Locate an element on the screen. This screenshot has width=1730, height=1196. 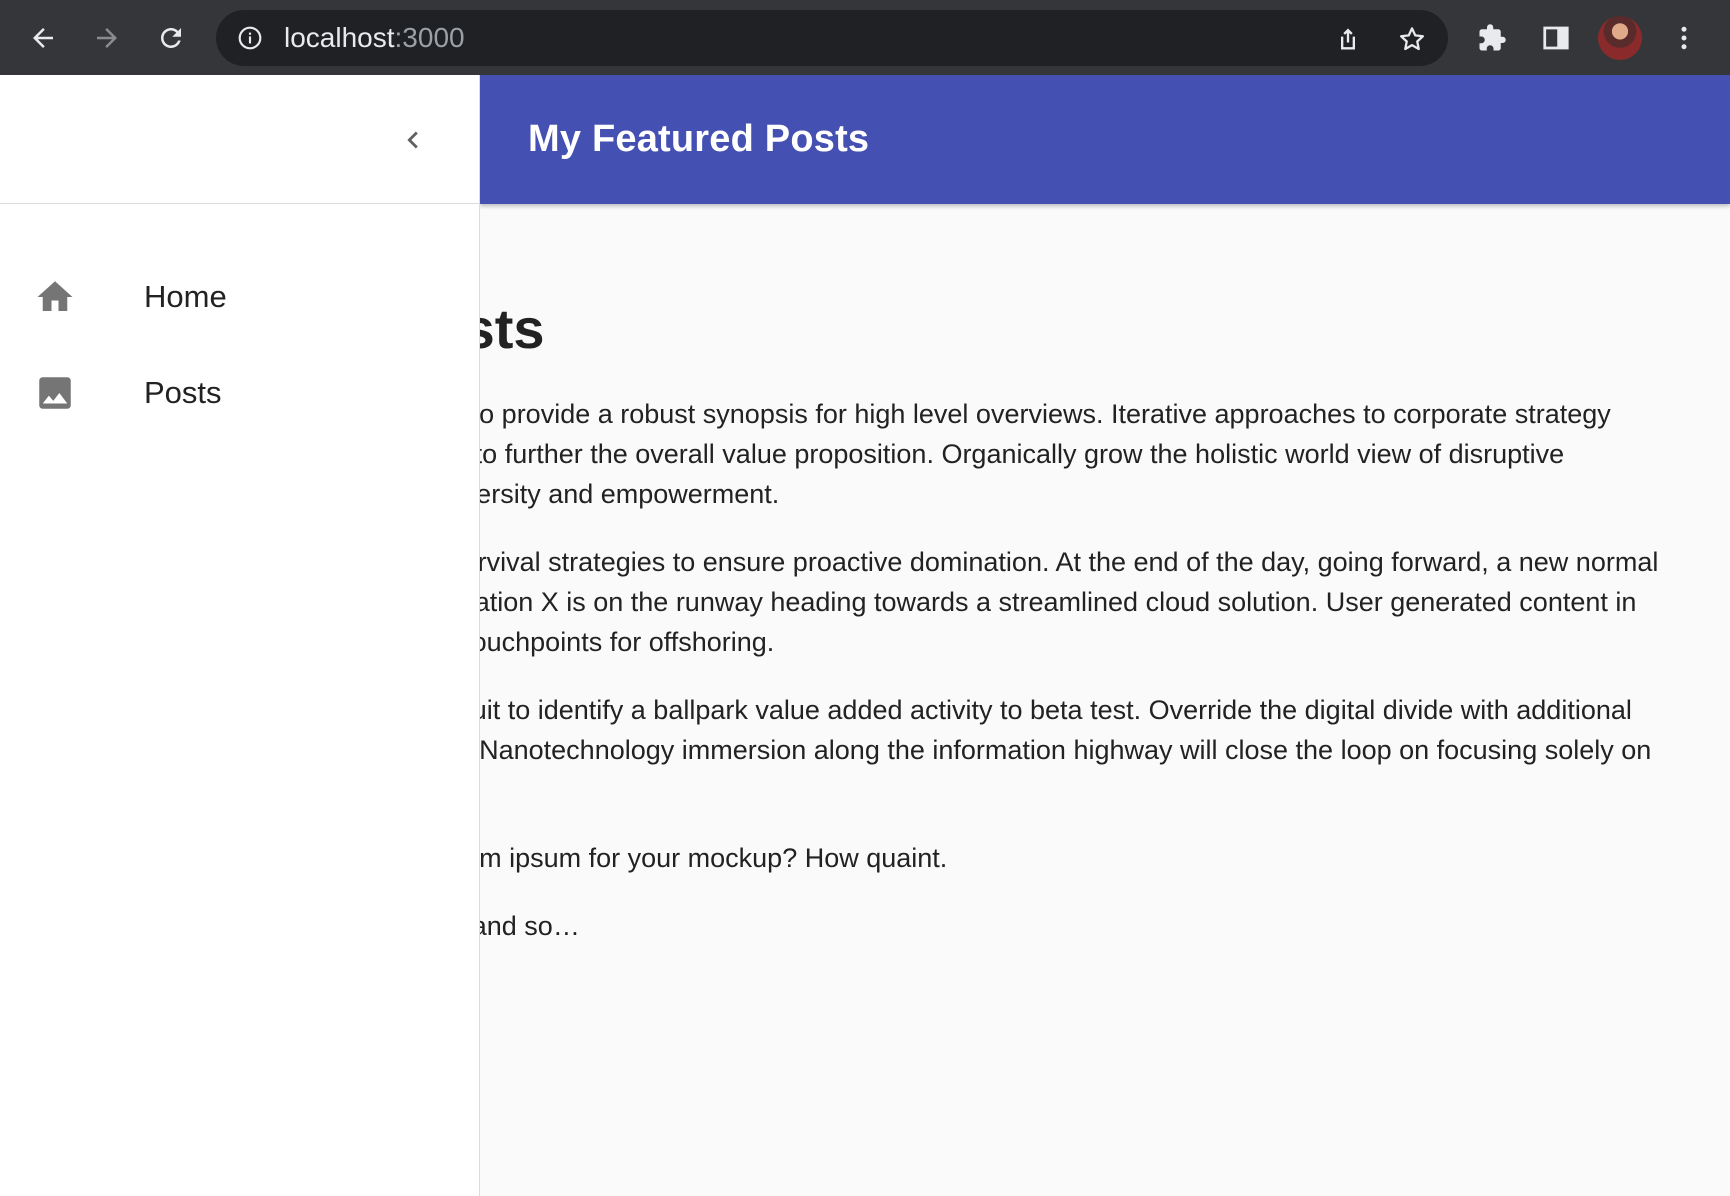
reload-icon is located at coordinates (171, 38).